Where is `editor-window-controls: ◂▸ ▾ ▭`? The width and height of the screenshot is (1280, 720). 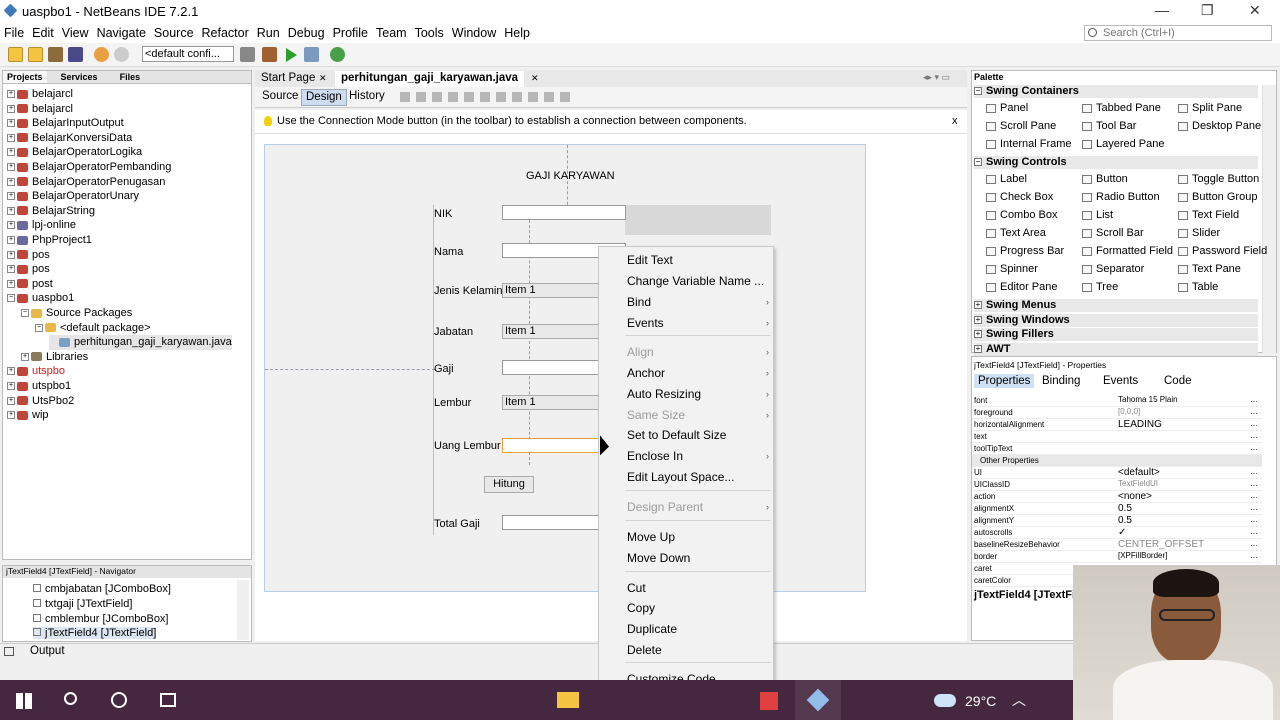 editor-window-controls: ◂▸ ▾ ▭ is located at coordinates (936, 77).